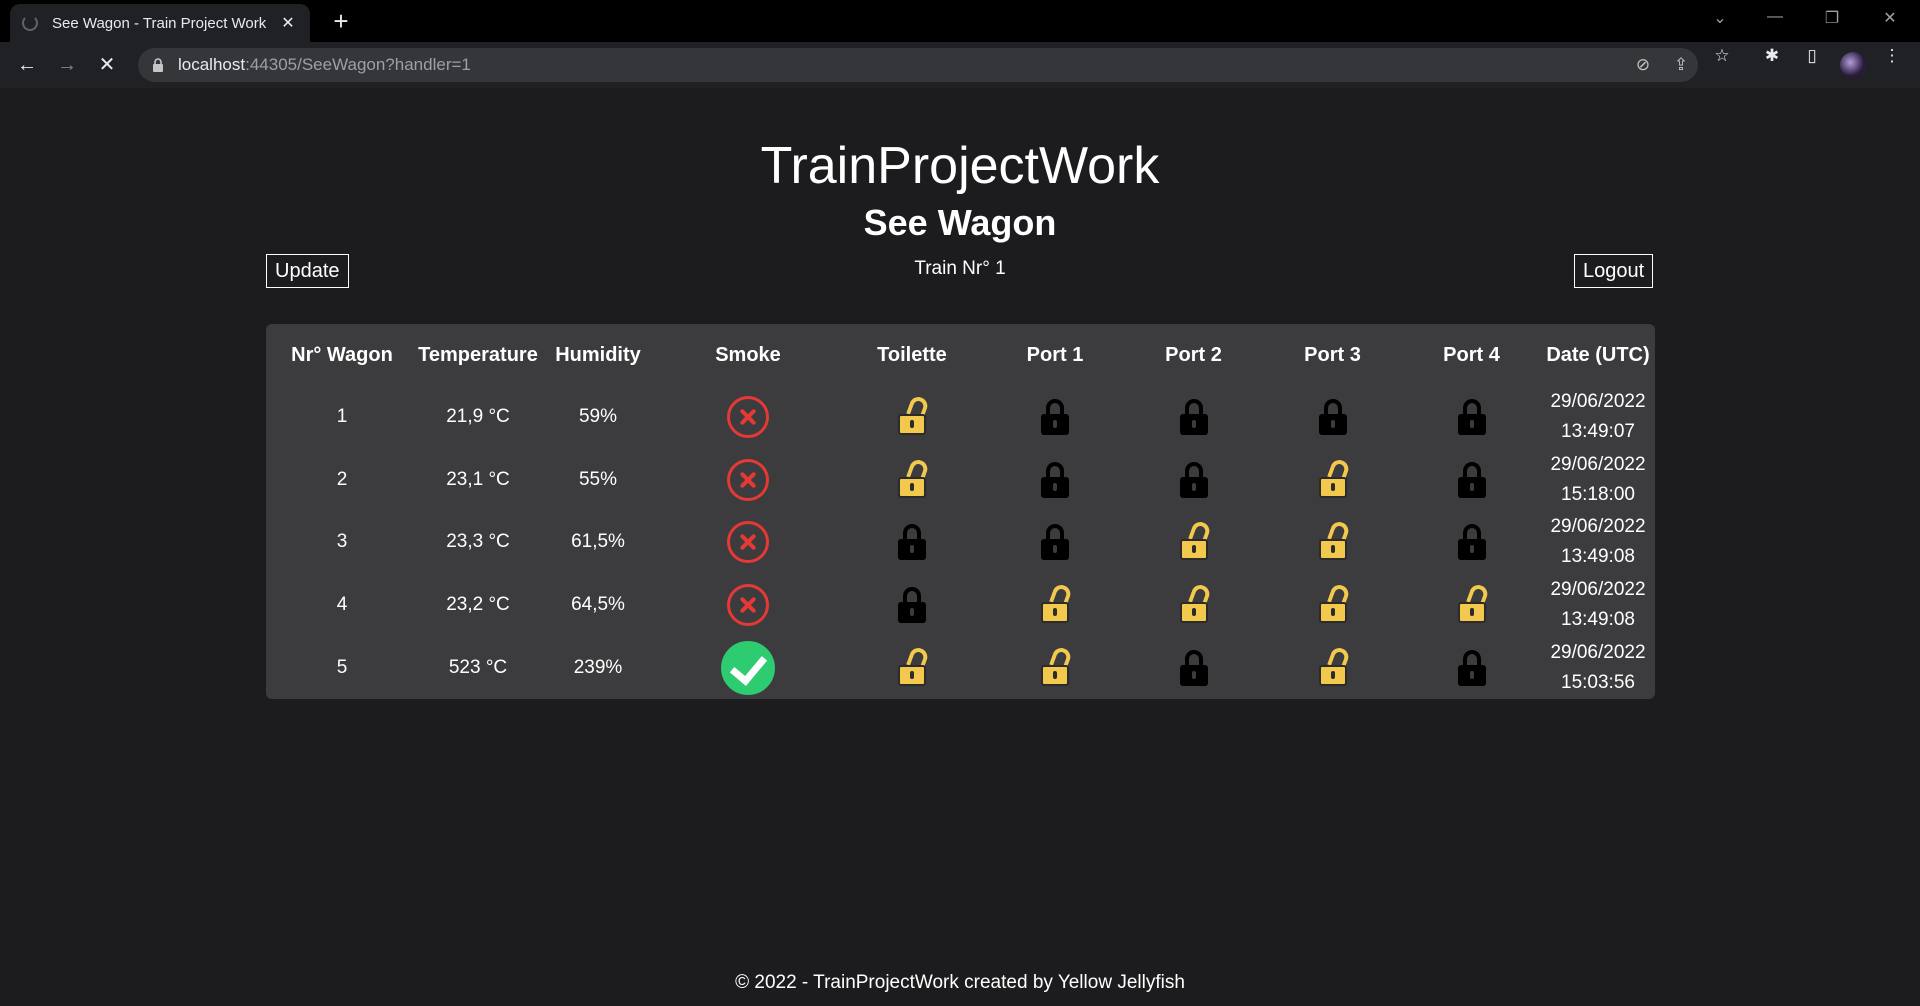 The image size is (1920, 1006). What do you see at coordinates (1598, 417) in the screenshot?
I see `date-cell: 29/06/2022 13:49:07` at bounding box center [1598, 417].